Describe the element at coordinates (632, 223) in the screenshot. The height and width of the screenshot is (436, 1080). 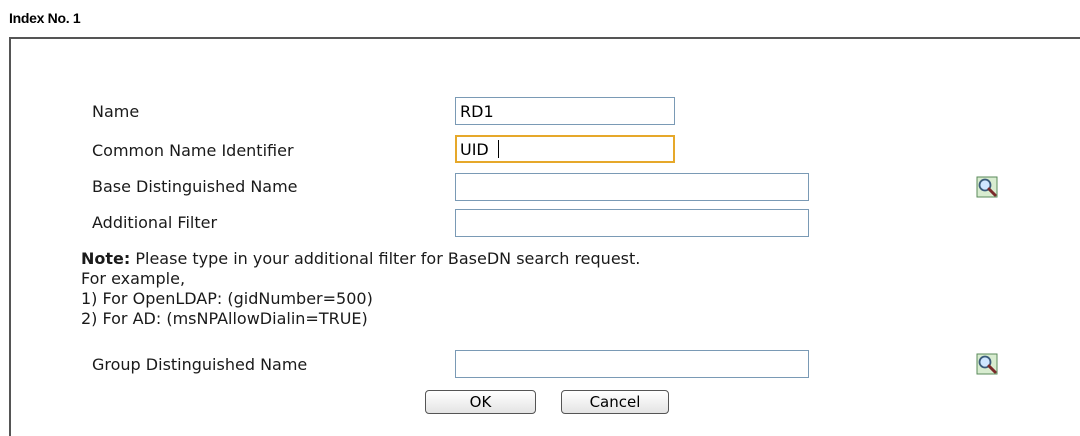
I see `additional-filter-input` at that location.